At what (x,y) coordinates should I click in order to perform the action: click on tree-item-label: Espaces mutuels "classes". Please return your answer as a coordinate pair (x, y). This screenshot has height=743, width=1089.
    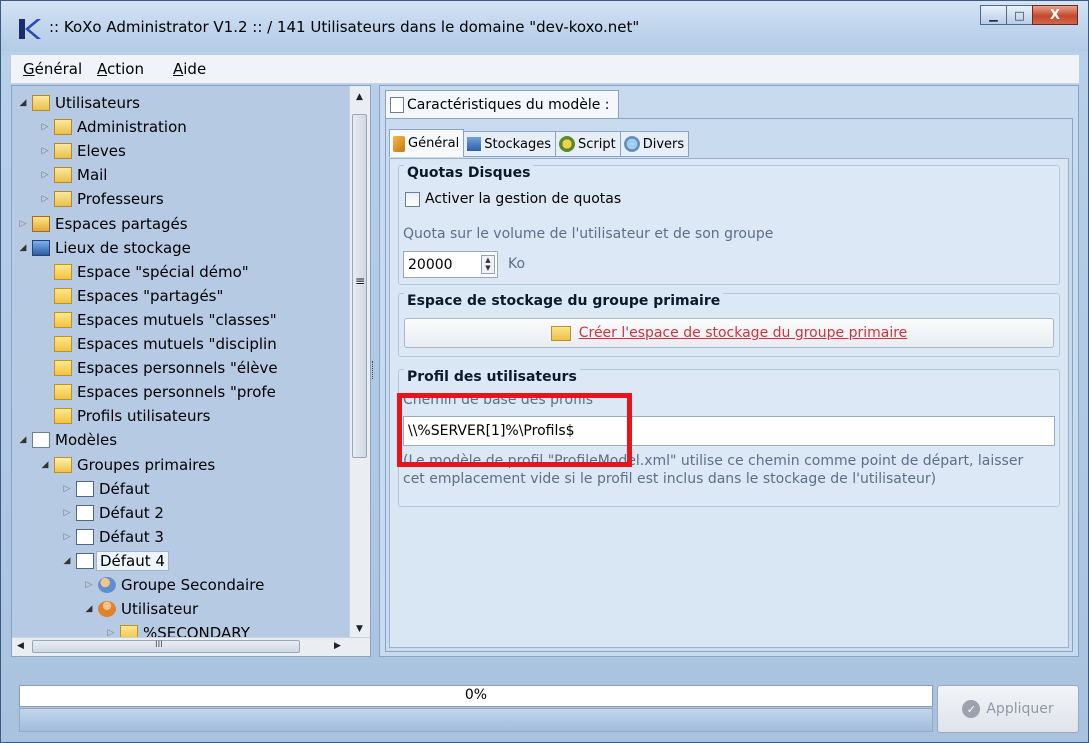
    Looking at the image, I should click on (177, 319).